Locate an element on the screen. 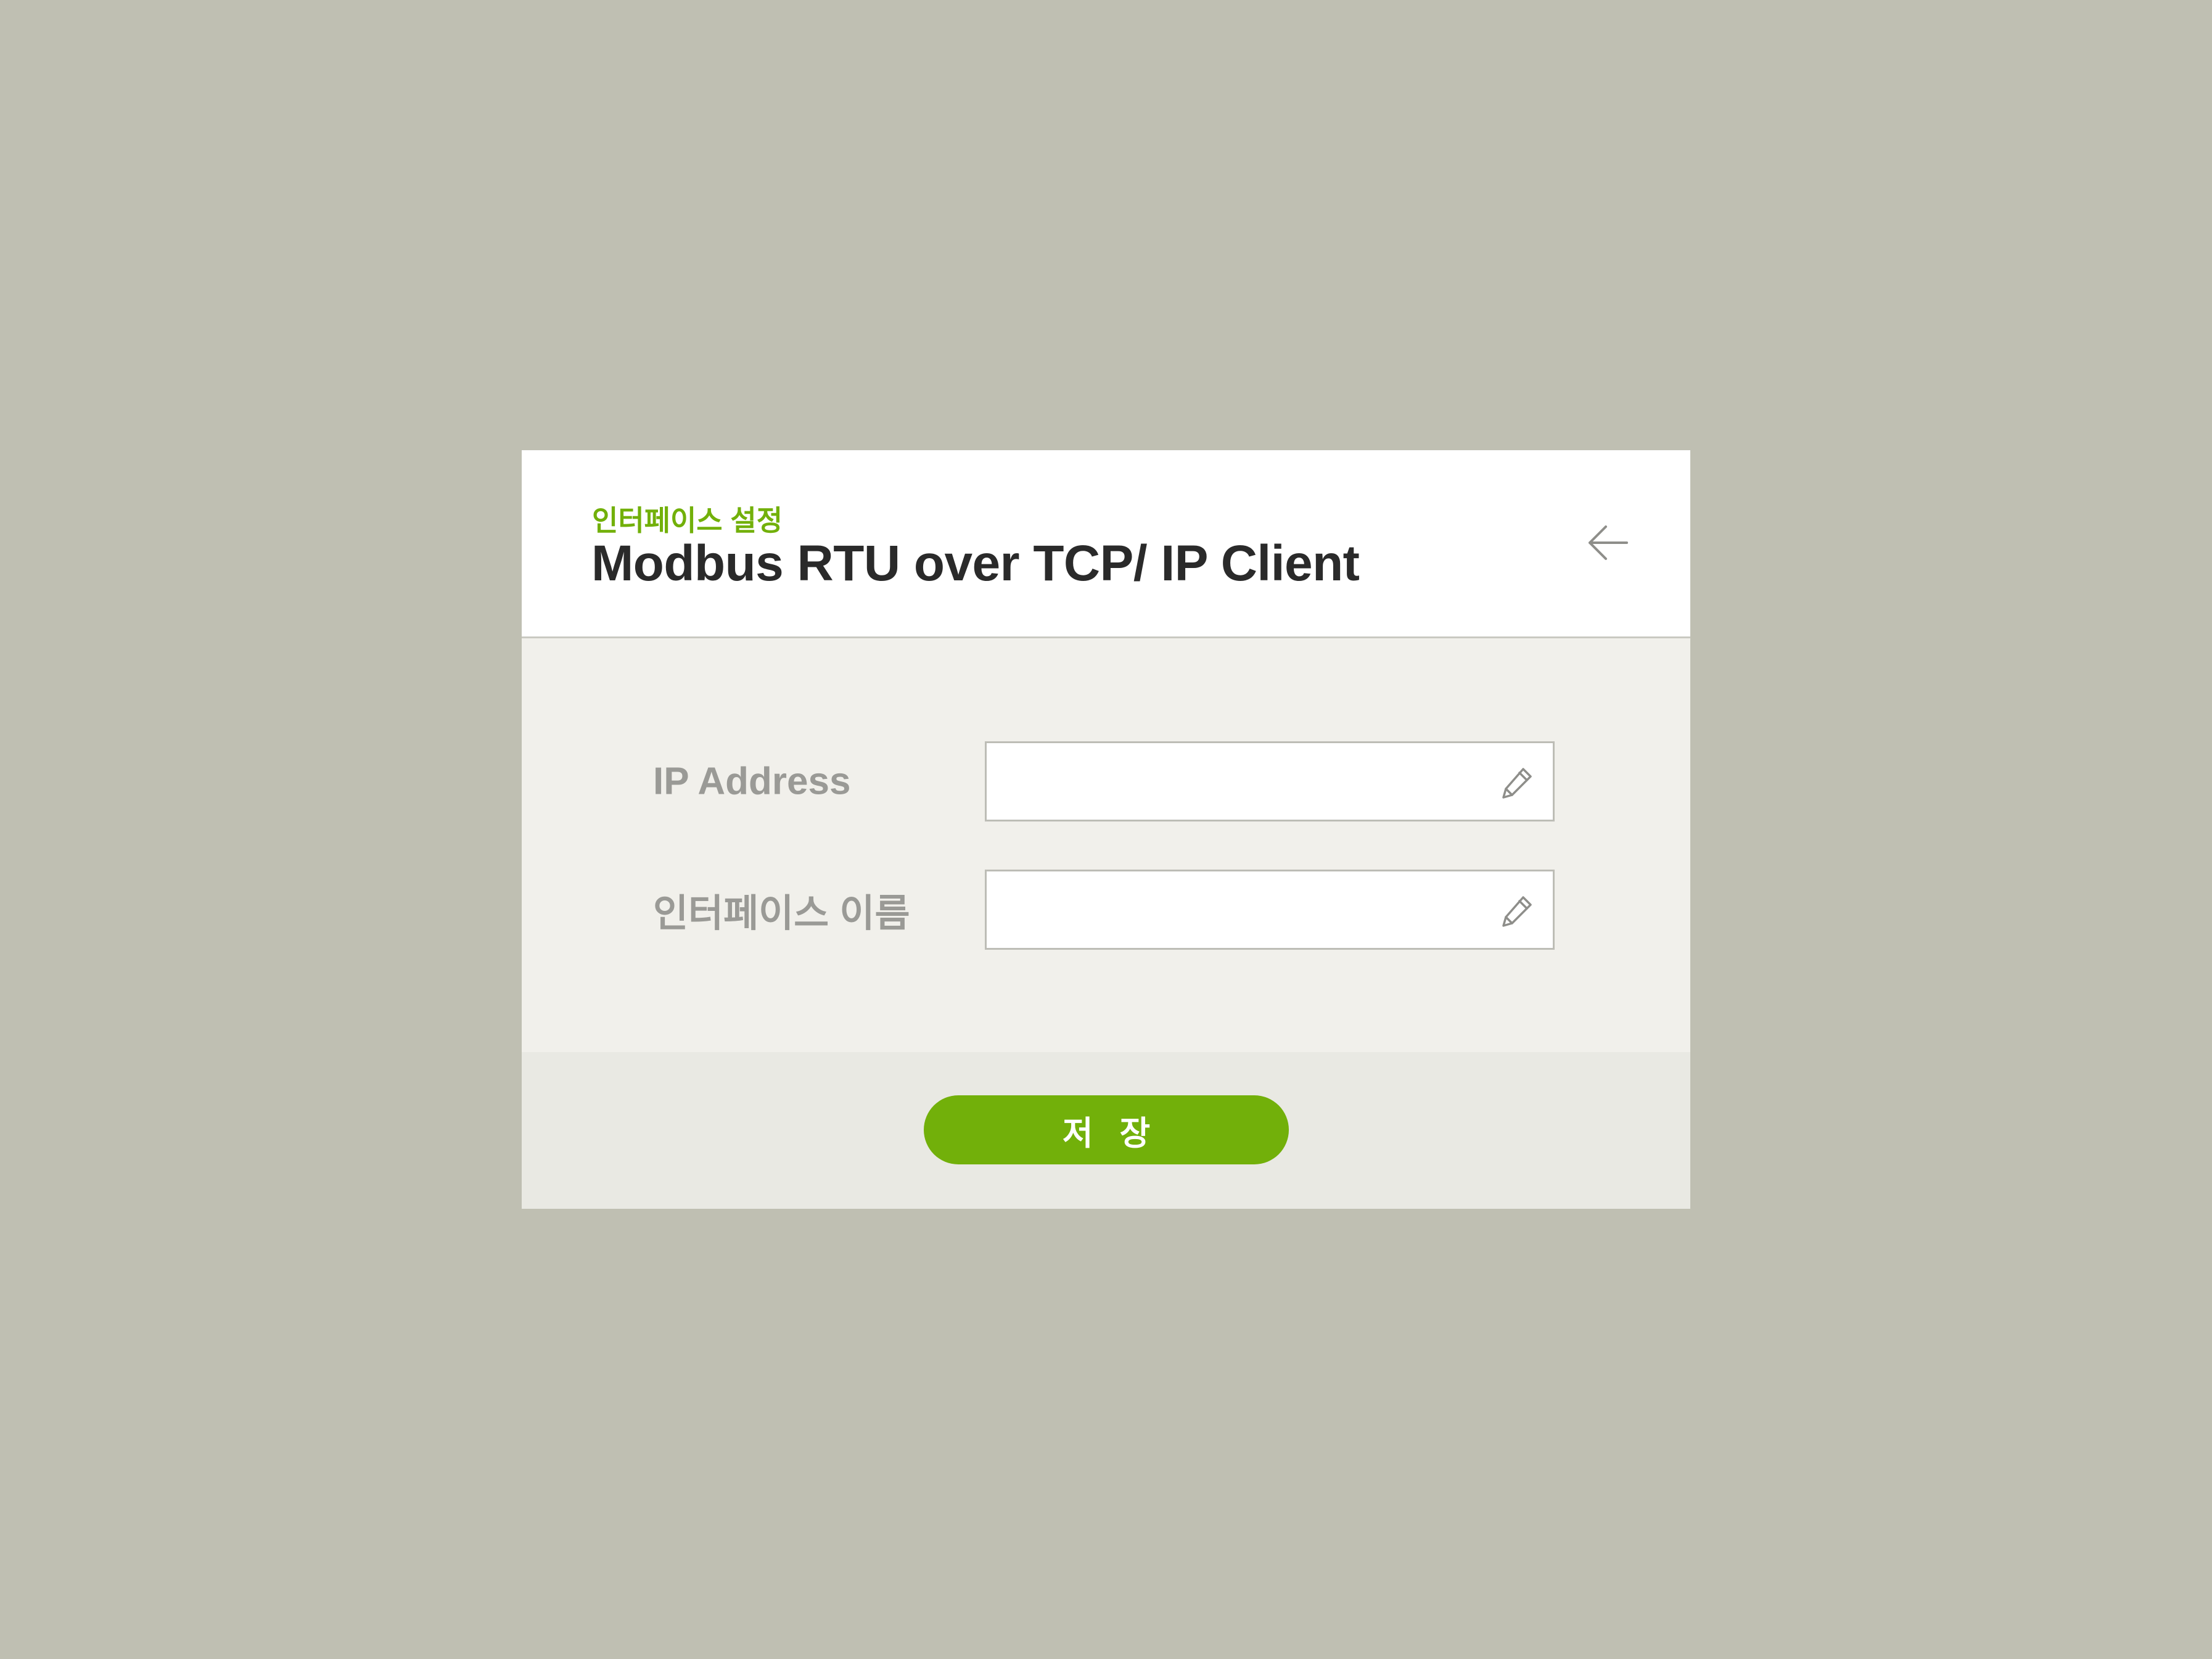  form-row-ip-address: IP Address is located at coordinates (1106, 781).